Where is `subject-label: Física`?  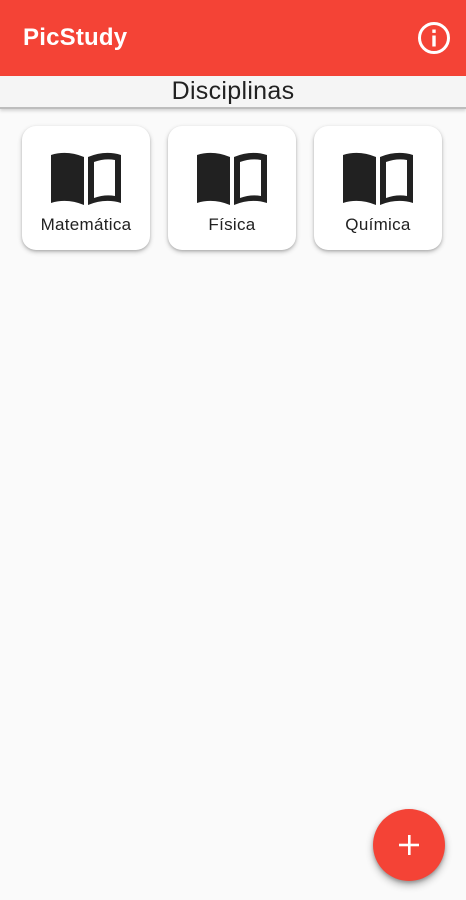
subject-label: Física is located at coordinates (232, 224).